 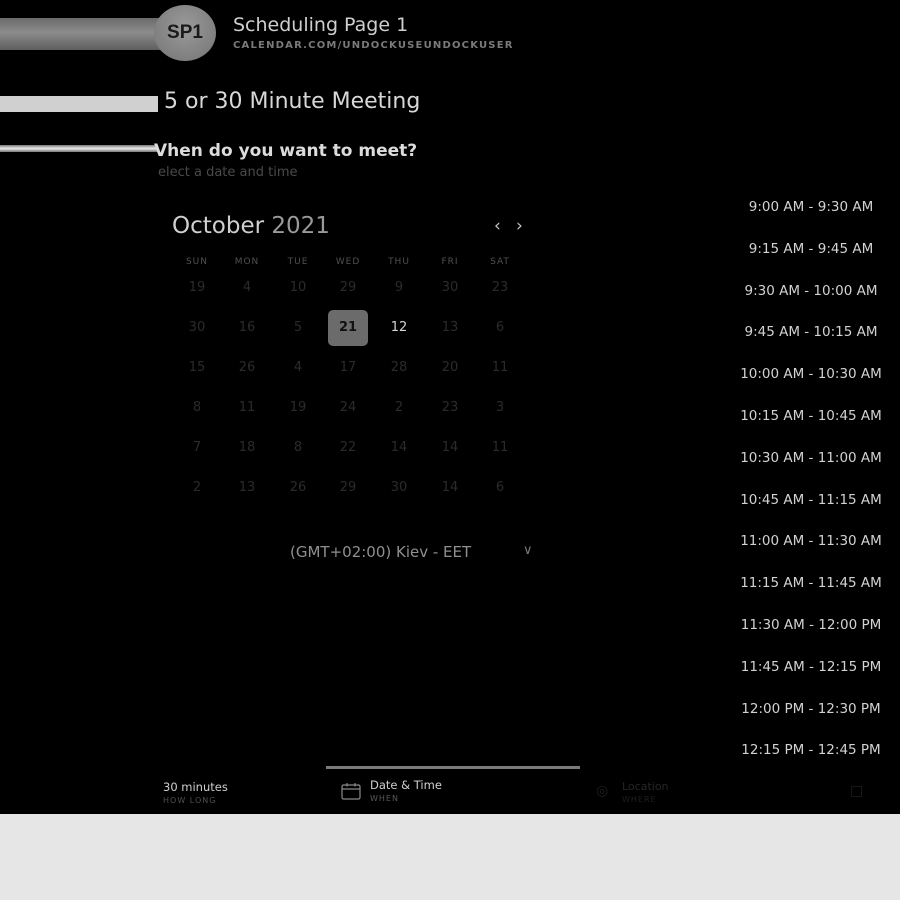 What do you see at coordinates (811, 374) in the screenshot?
I see `time-slot-button: 10:00 AM - 10:30 AM` at bounding box center [811, 374].